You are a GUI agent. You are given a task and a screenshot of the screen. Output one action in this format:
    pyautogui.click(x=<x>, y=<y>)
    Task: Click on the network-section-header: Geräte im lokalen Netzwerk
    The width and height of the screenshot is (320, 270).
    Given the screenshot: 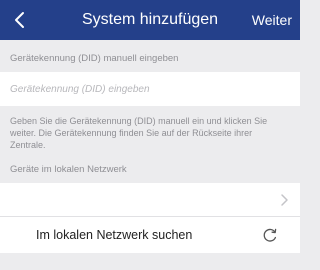 What is the action you would take?
    pyautogui.click(x=68, y=169)
    